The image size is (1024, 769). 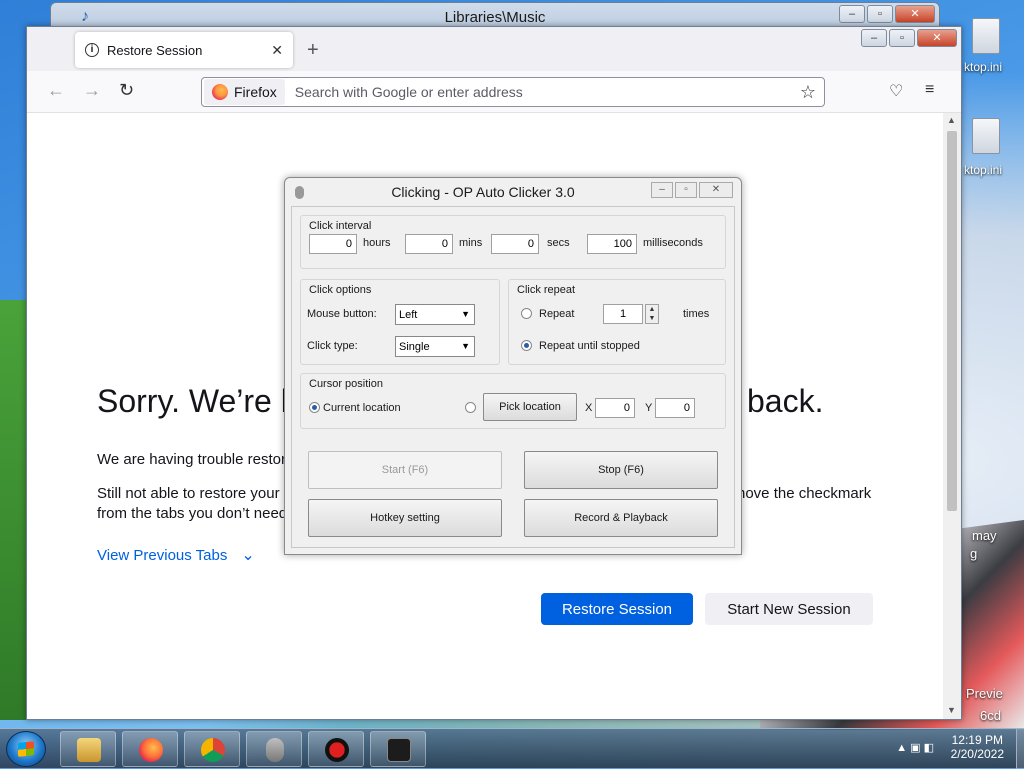 I want to click on hamburger-menu-icon: ≡, so click(x=929, y=90).